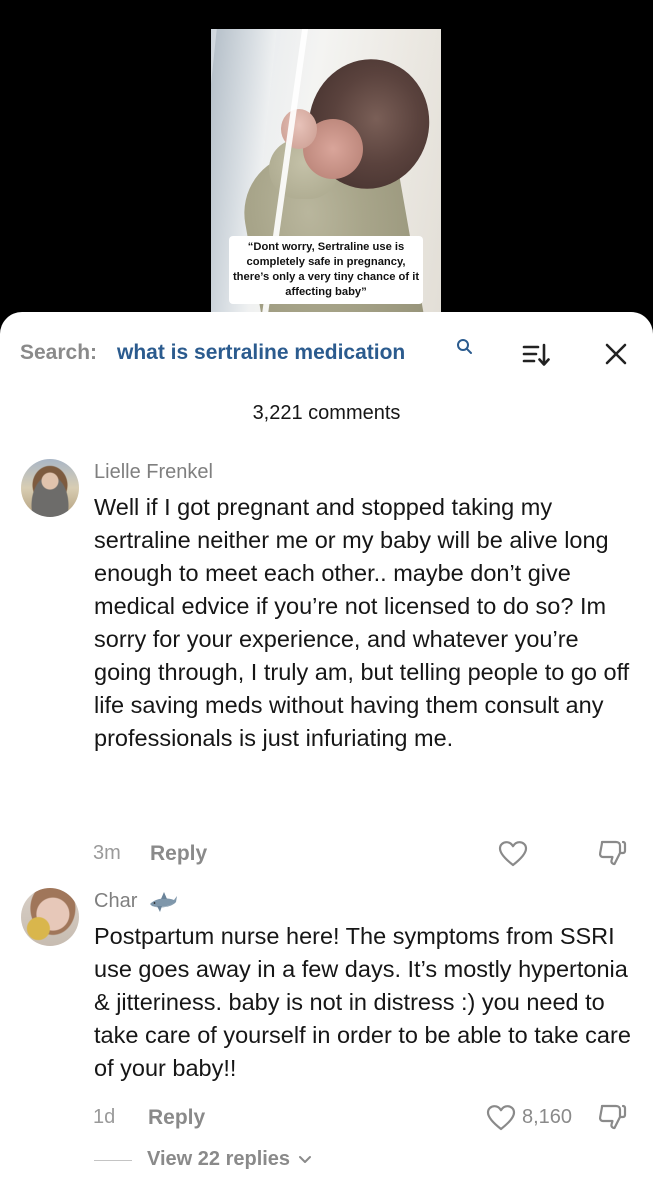 The height and width of the screenshot is (1200, 653). Describe the element at coordinates (113, 1160) in the screenshot. I see `replies-divider` at that location.